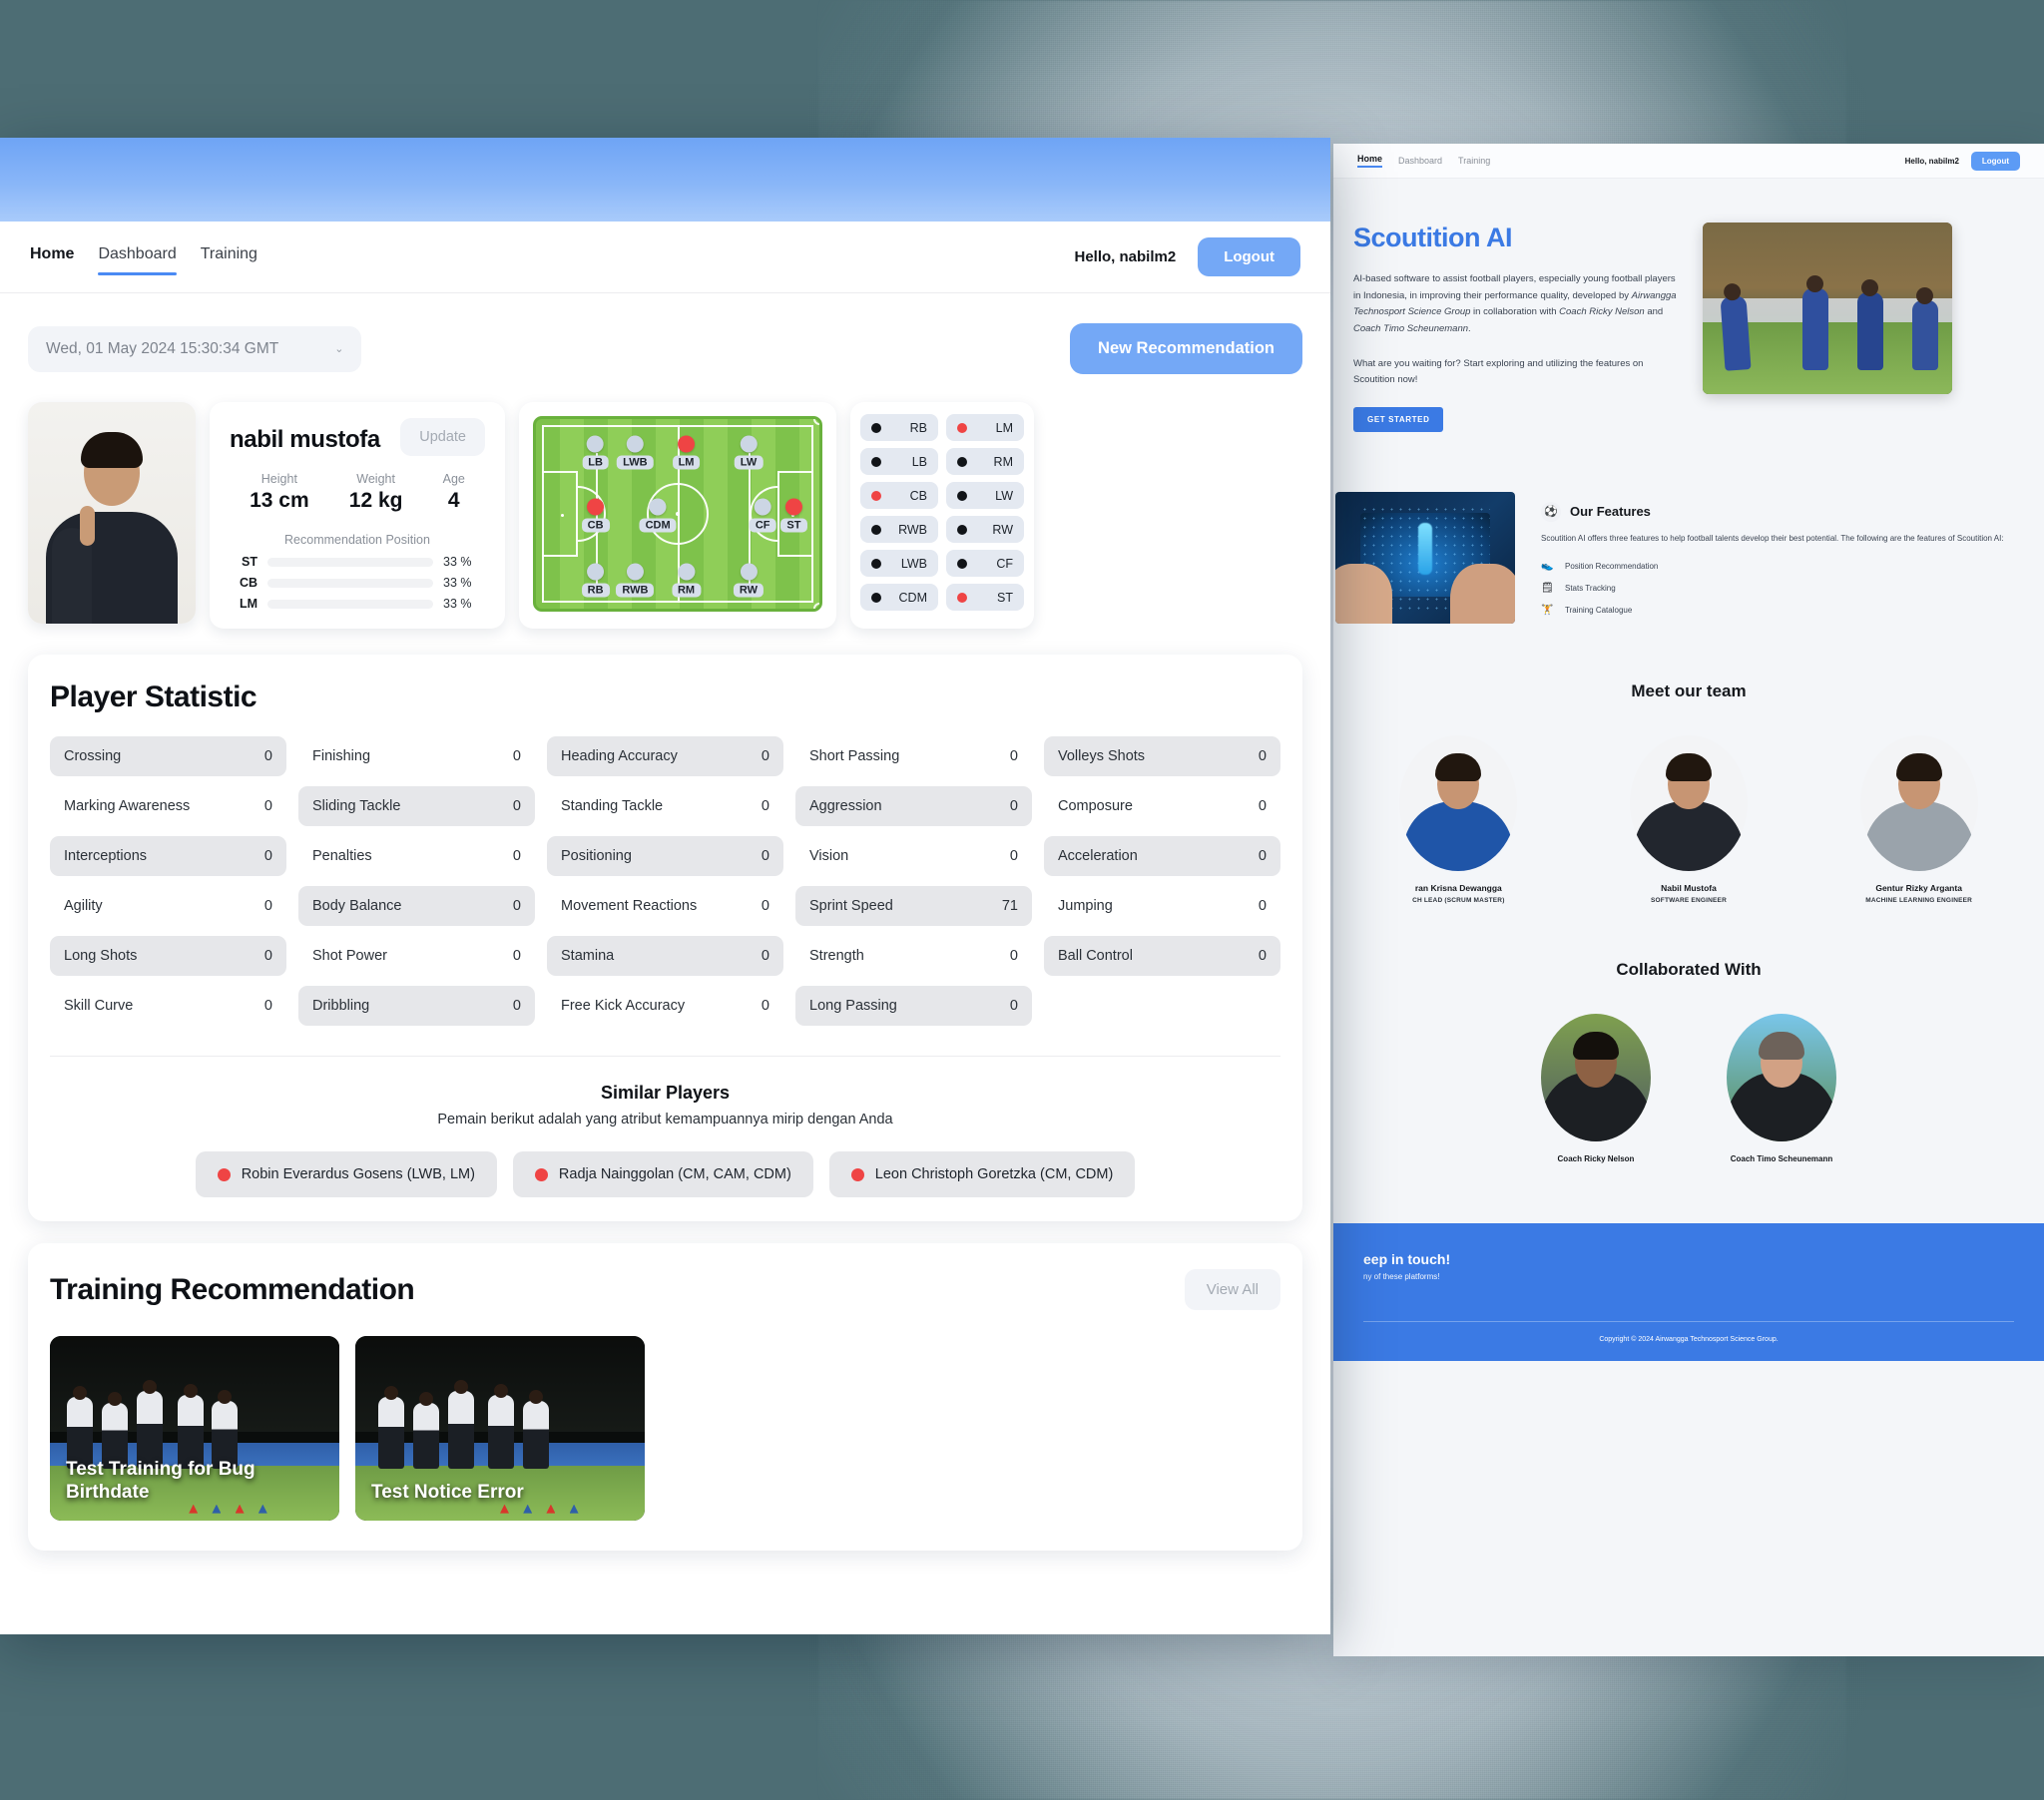 The height and width of the screenshot is (1800, 2044). What do you see at coordinates (665, 756) in the screenshot?
I see `stat-heading-accuracy: Heading Accuracy 0` at bounding box center [665, 756].